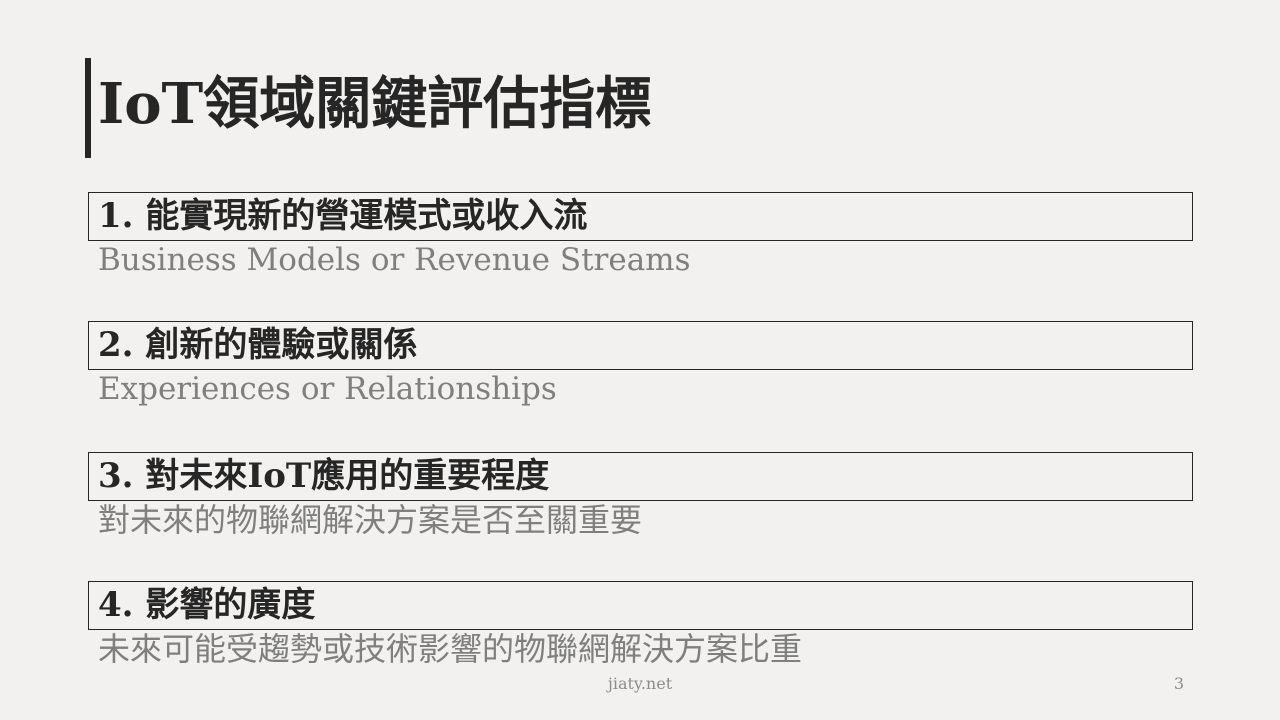 This screenshot has width=1280, height=720. I want to click on metric-heading: 2. 創新的體驗或關係, so click(258, 345).